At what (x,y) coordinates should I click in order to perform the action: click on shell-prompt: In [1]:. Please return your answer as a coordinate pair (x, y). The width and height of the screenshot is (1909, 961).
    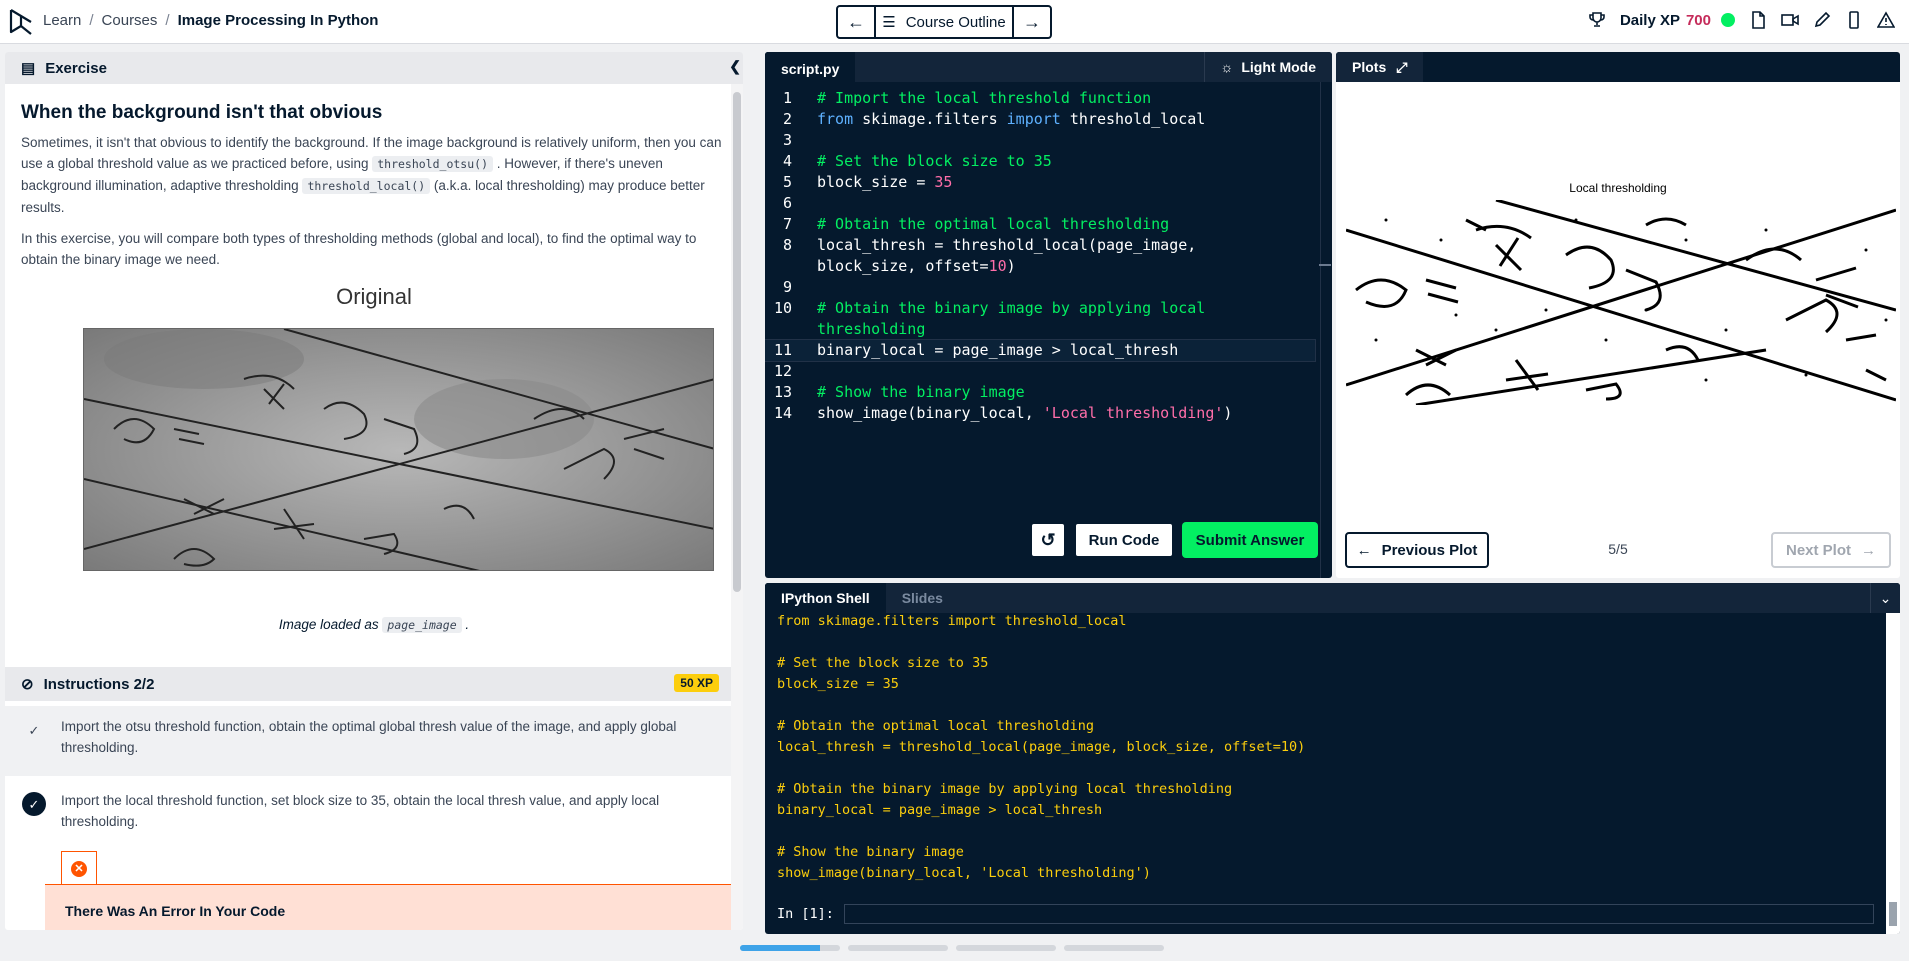
    Looking at the image, I should click on (1325, 914).